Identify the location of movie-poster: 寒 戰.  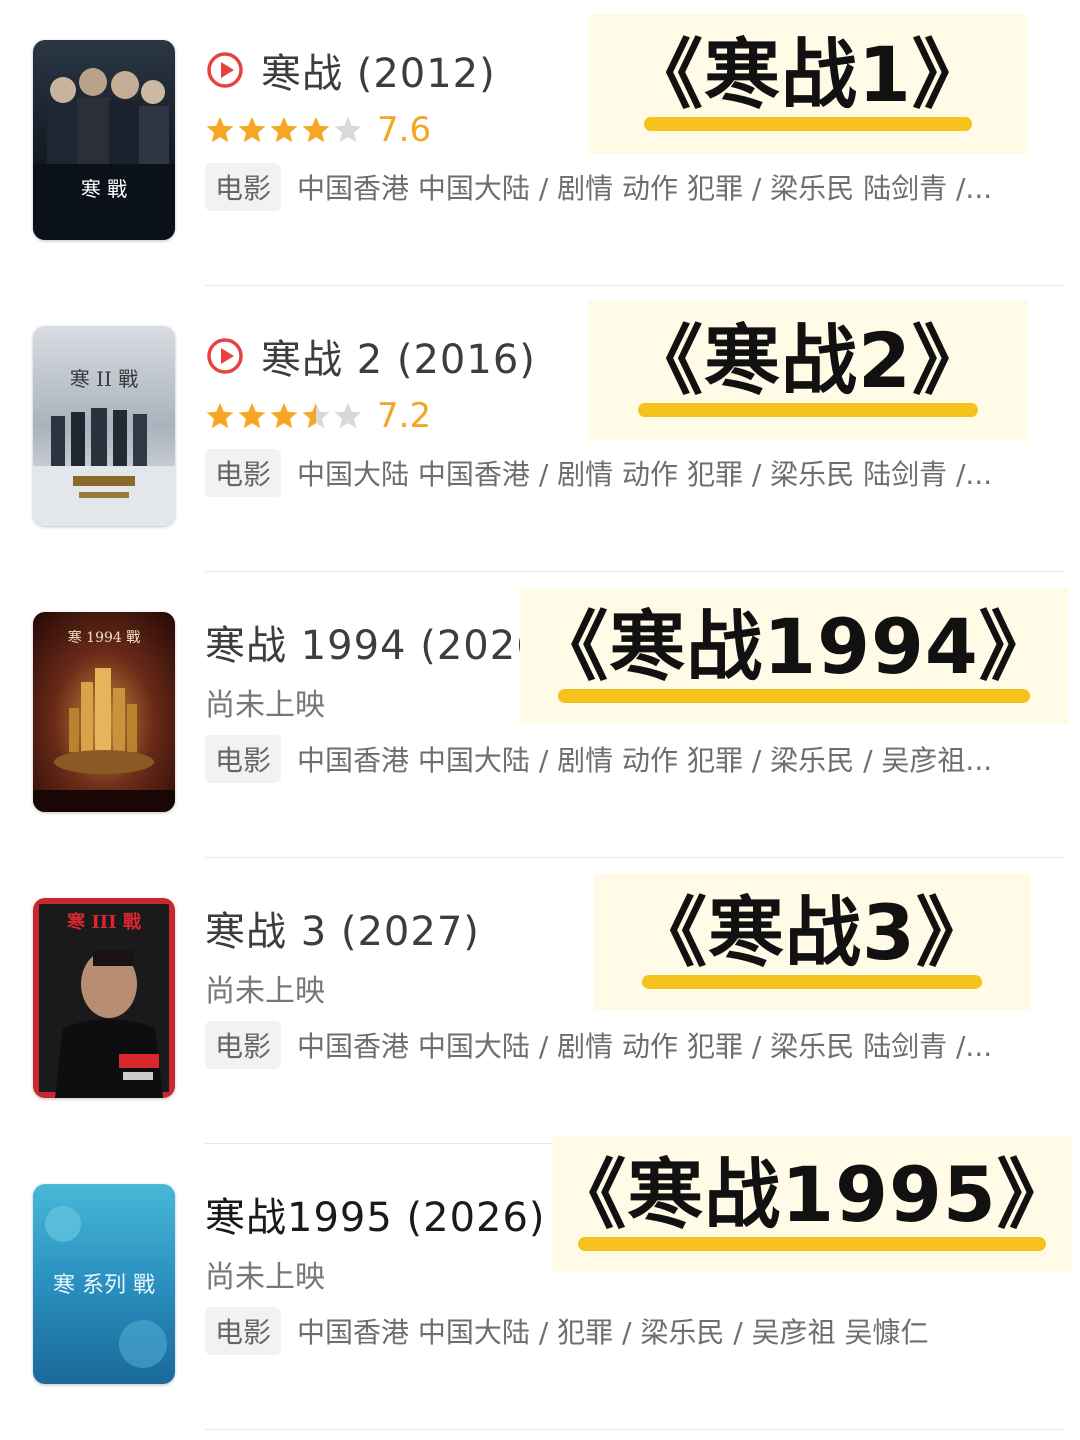
(104, 140).